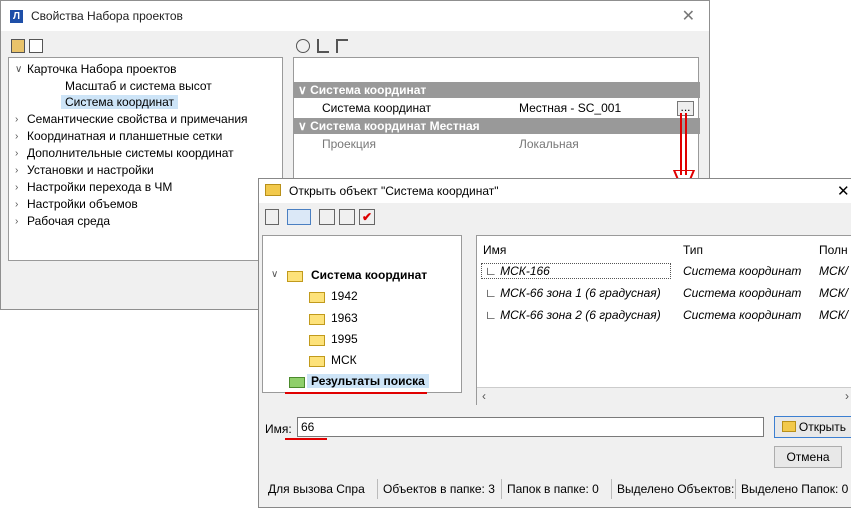  I want to click on name-input: 66, so click(530, 427).